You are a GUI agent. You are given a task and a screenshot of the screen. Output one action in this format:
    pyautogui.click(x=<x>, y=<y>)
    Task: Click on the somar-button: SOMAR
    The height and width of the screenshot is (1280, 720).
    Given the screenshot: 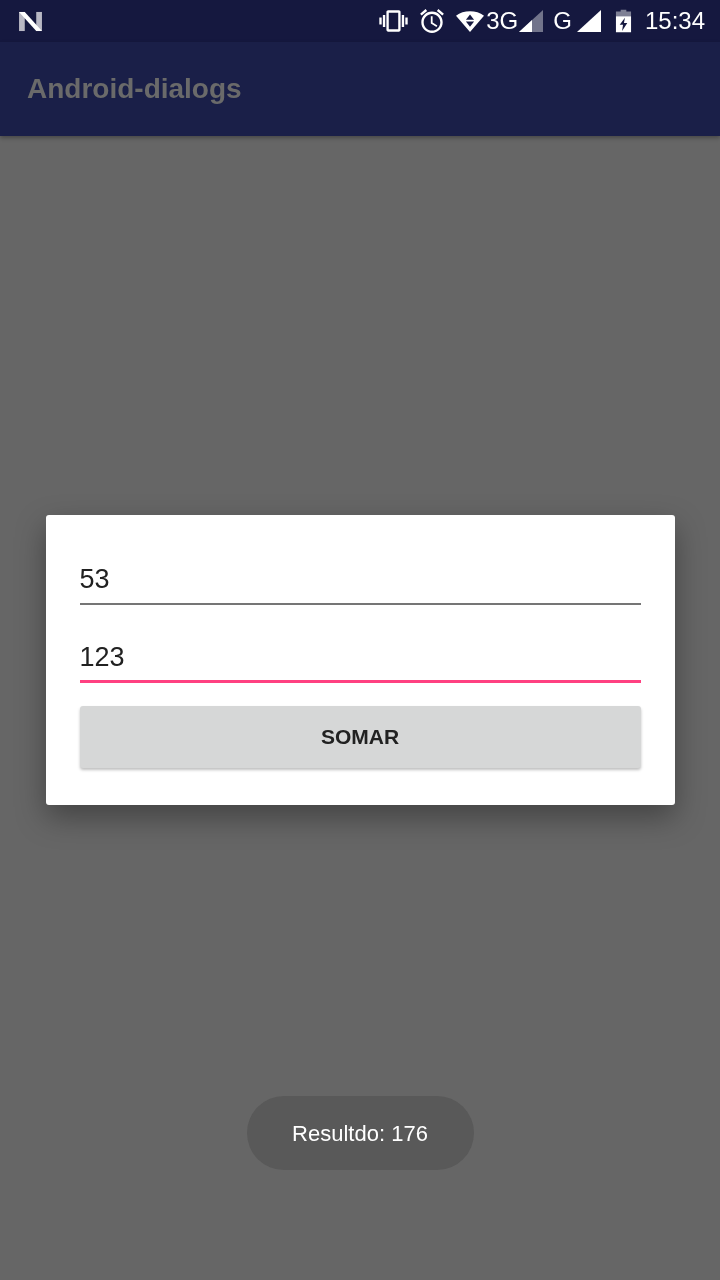 What is the action you would take?
    pyautogui.click(x=360, y=737)
    